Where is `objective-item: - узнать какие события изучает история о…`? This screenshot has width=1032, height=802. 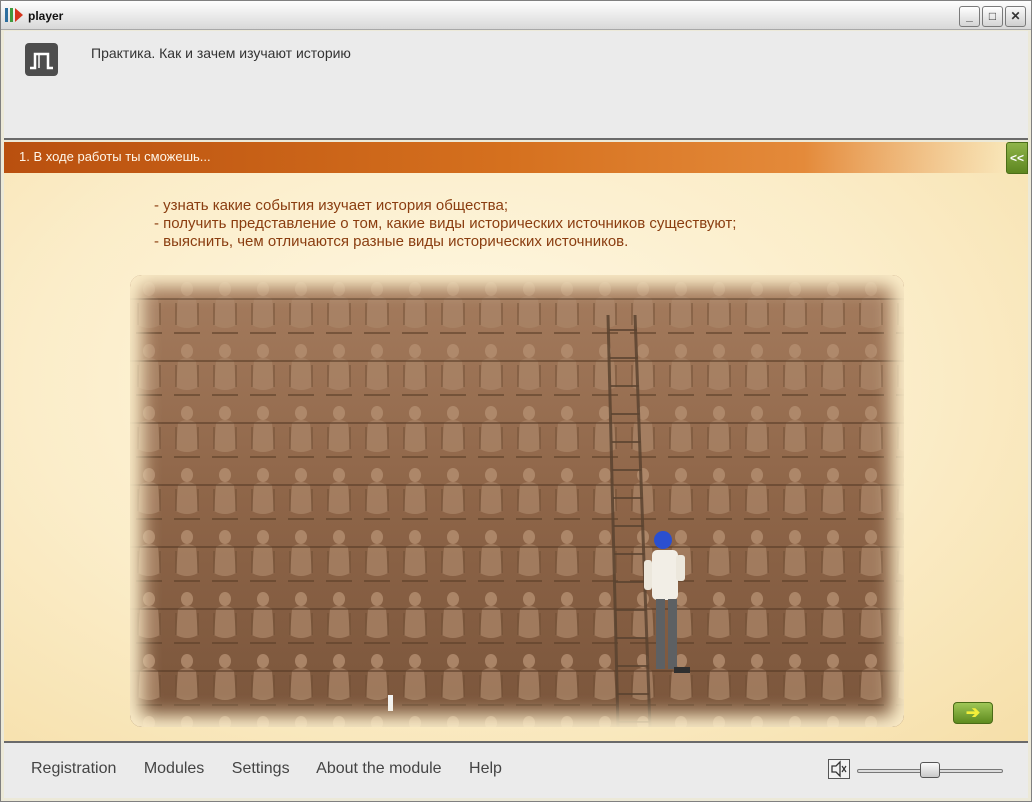 objective-item: - узнать какие события изучает история о… is located at coordinates (331, 205).